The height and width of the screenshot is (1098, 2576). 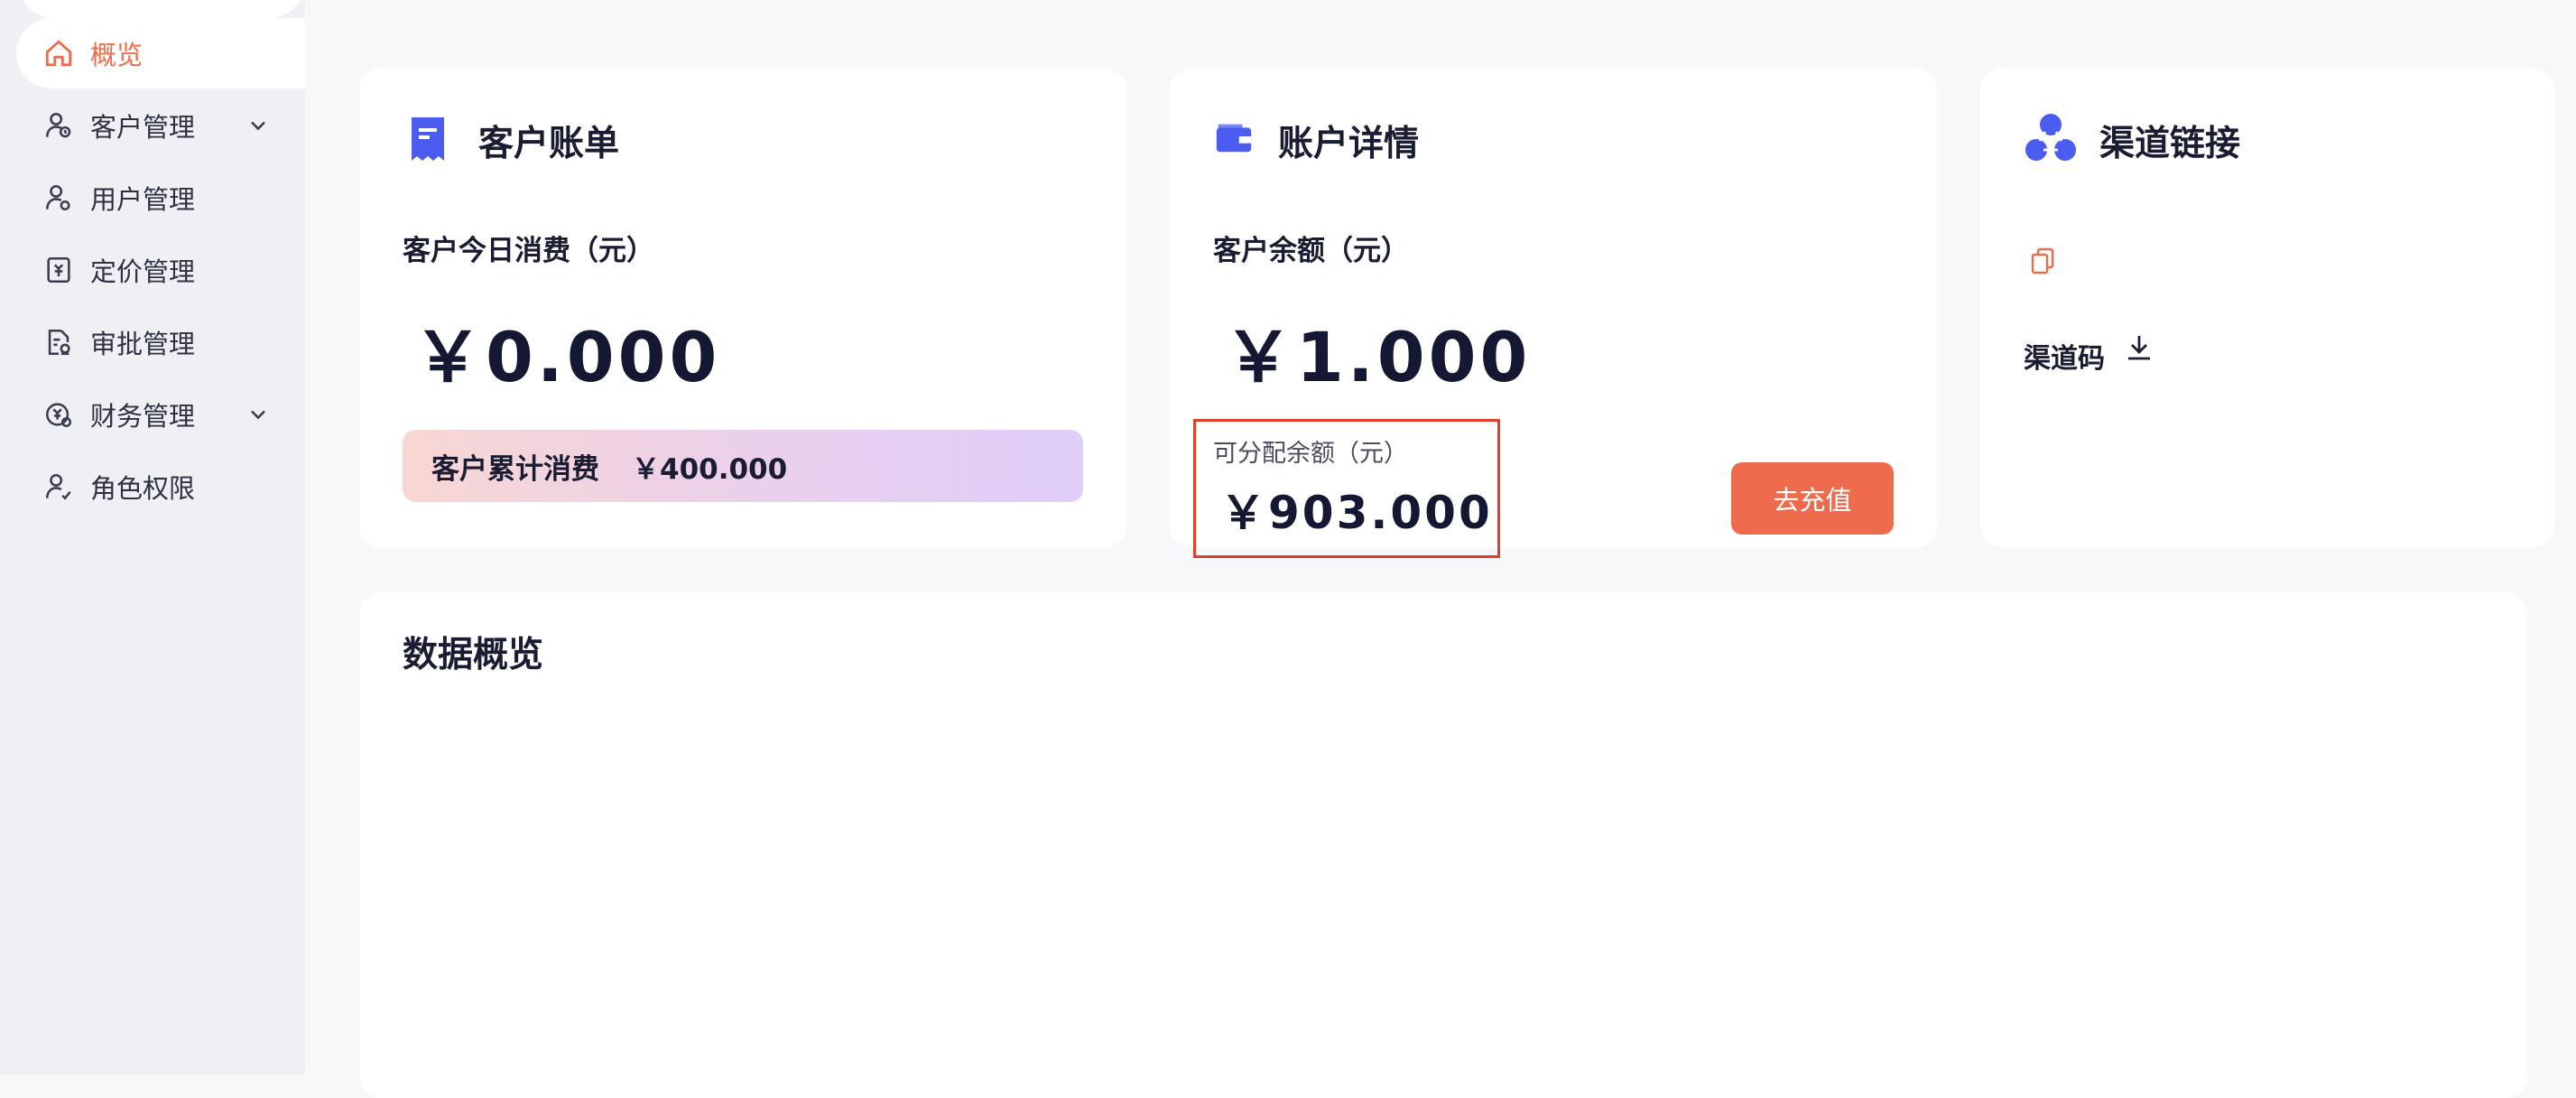 What do you see at coordinates (59, 53) in the screenshot?
I see `home-icon` at bounding box center [59, 53].